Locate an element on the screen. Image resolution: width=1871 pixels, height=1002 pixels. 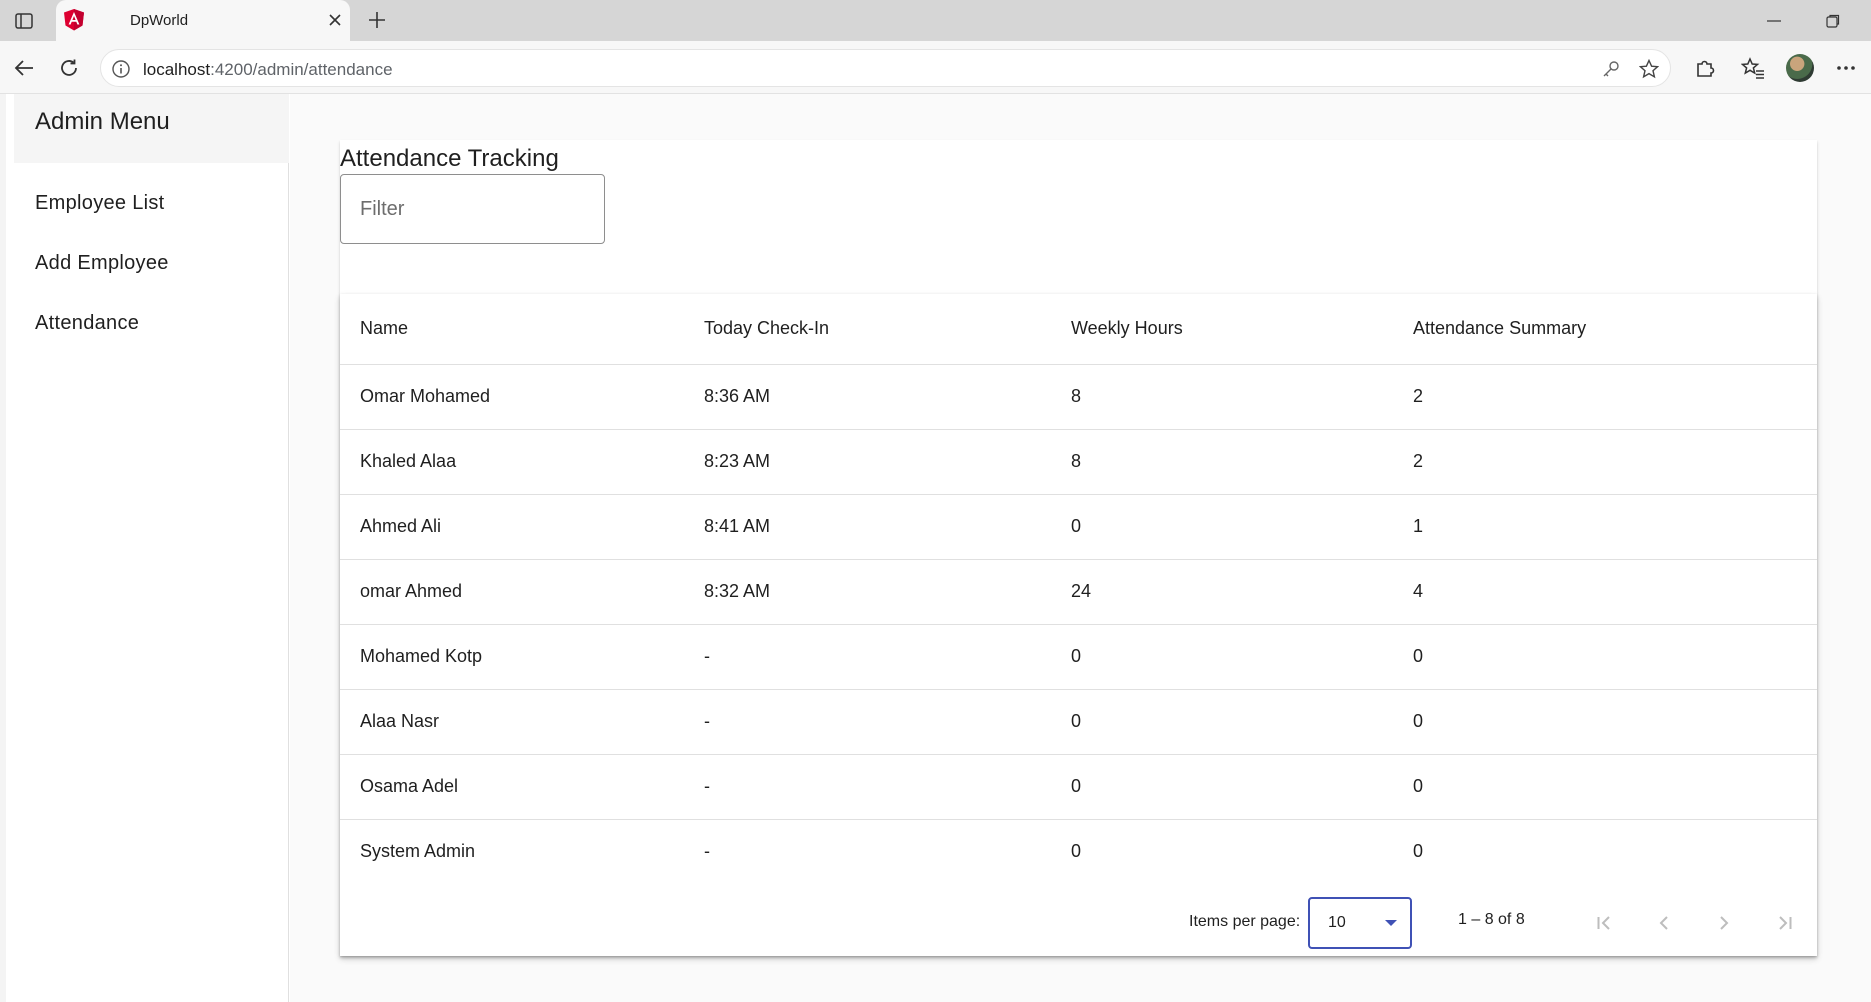
cell-weekly-hours: 24 is located at coordinates (1222, 592).